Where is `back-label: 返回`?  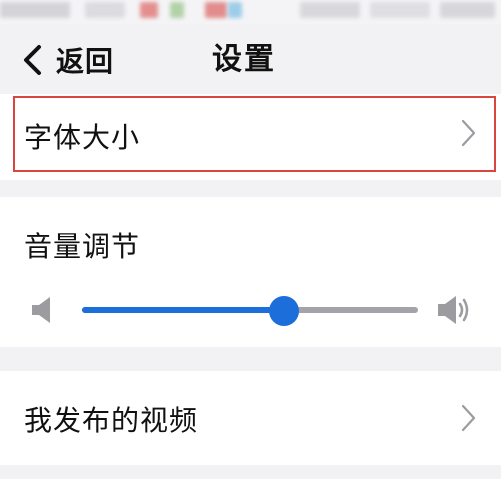 back-label: 返回 is located at coordinates (85, 61).